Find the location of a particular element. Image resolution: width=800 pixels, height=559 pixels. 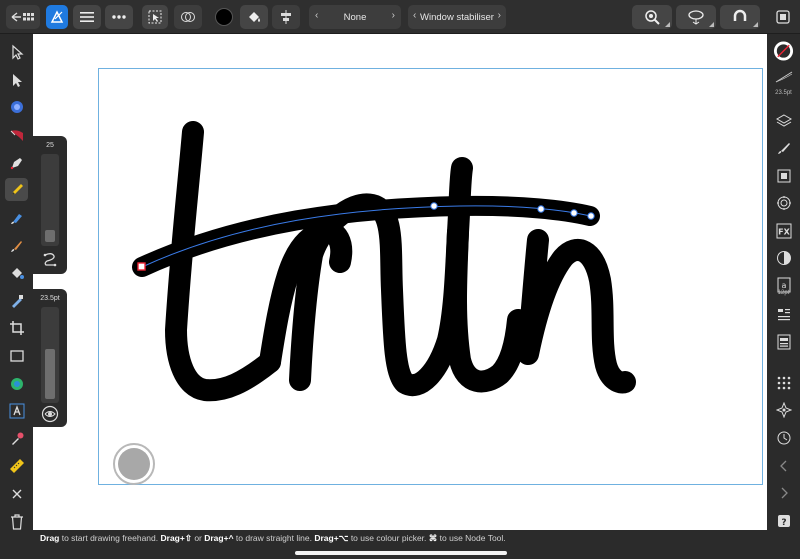

end-node is located at coordinates (591, 216).